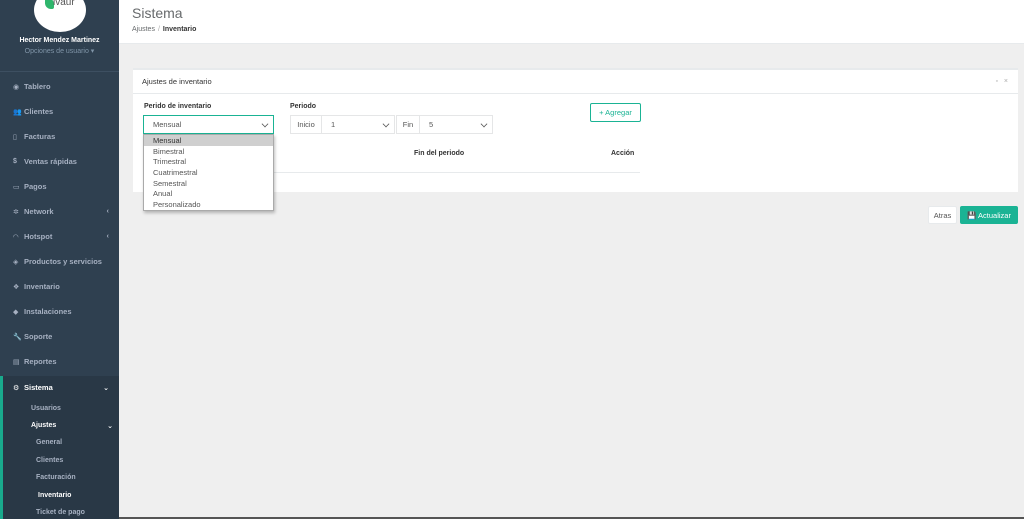 Image resolution: width=1024 pixels, height=519 pixels. Describe the element at coordinates (439, 153) in the screenshot. I see `col-header-fin-periodo: Fin del periodo` at that location.